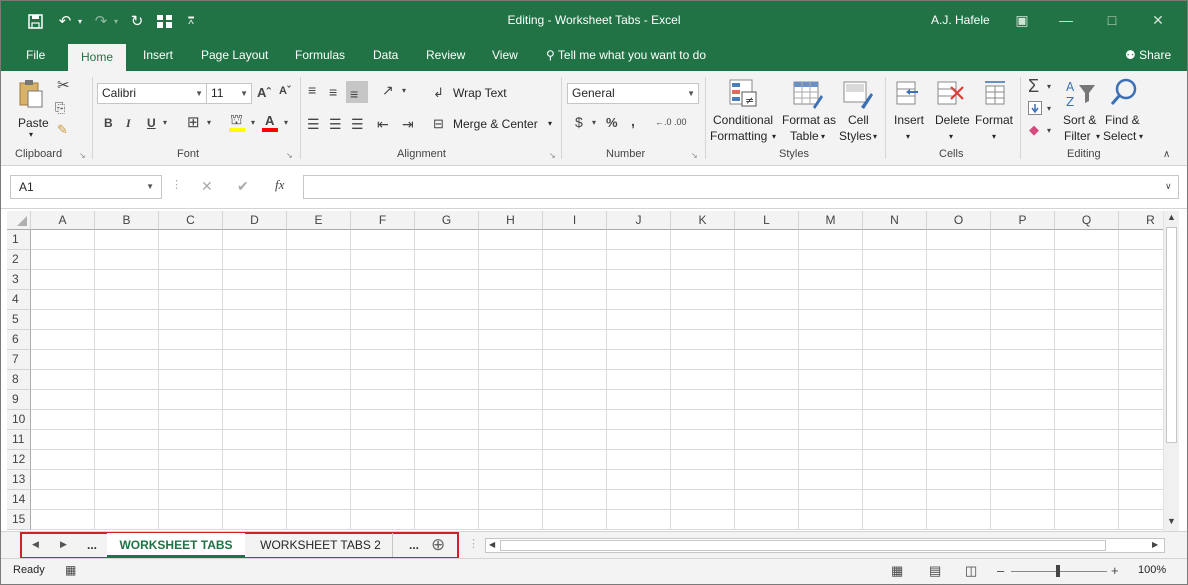 This screenshot has height=585, width=1188. I want to click on align-top-icon: ≡, so click(312, 90).